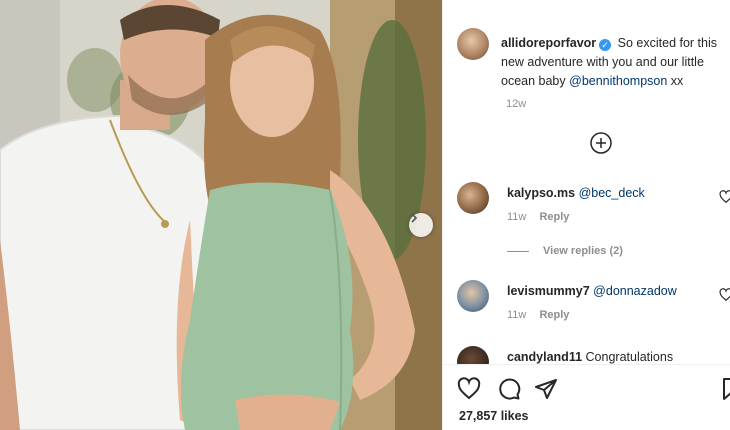  Describe the element at coordinates (583, 251) in the screenshot. I see `view-replies-label: View replies (2)` at that location.